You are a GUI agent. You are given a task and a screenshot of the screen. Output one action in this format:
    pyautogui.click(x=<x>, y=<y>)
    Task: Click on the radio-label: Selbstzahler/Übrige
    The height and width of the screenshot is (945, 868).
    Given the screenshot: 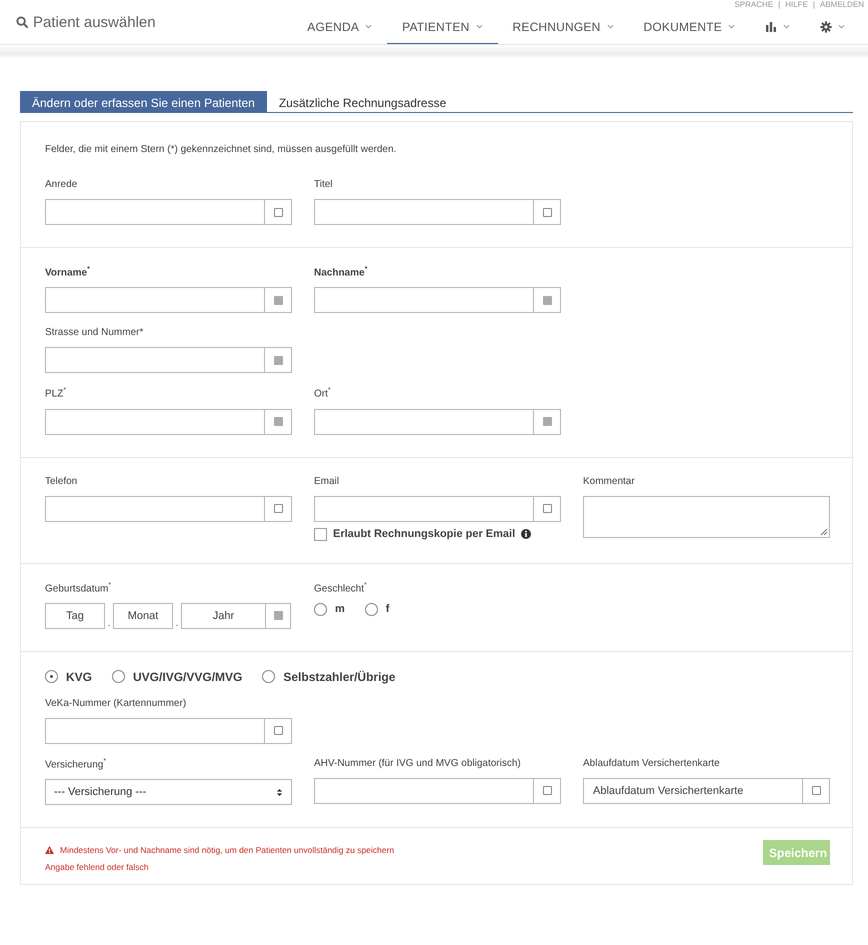 What is the action you would take?
    pyautogui.click(x=339, y=677)
    